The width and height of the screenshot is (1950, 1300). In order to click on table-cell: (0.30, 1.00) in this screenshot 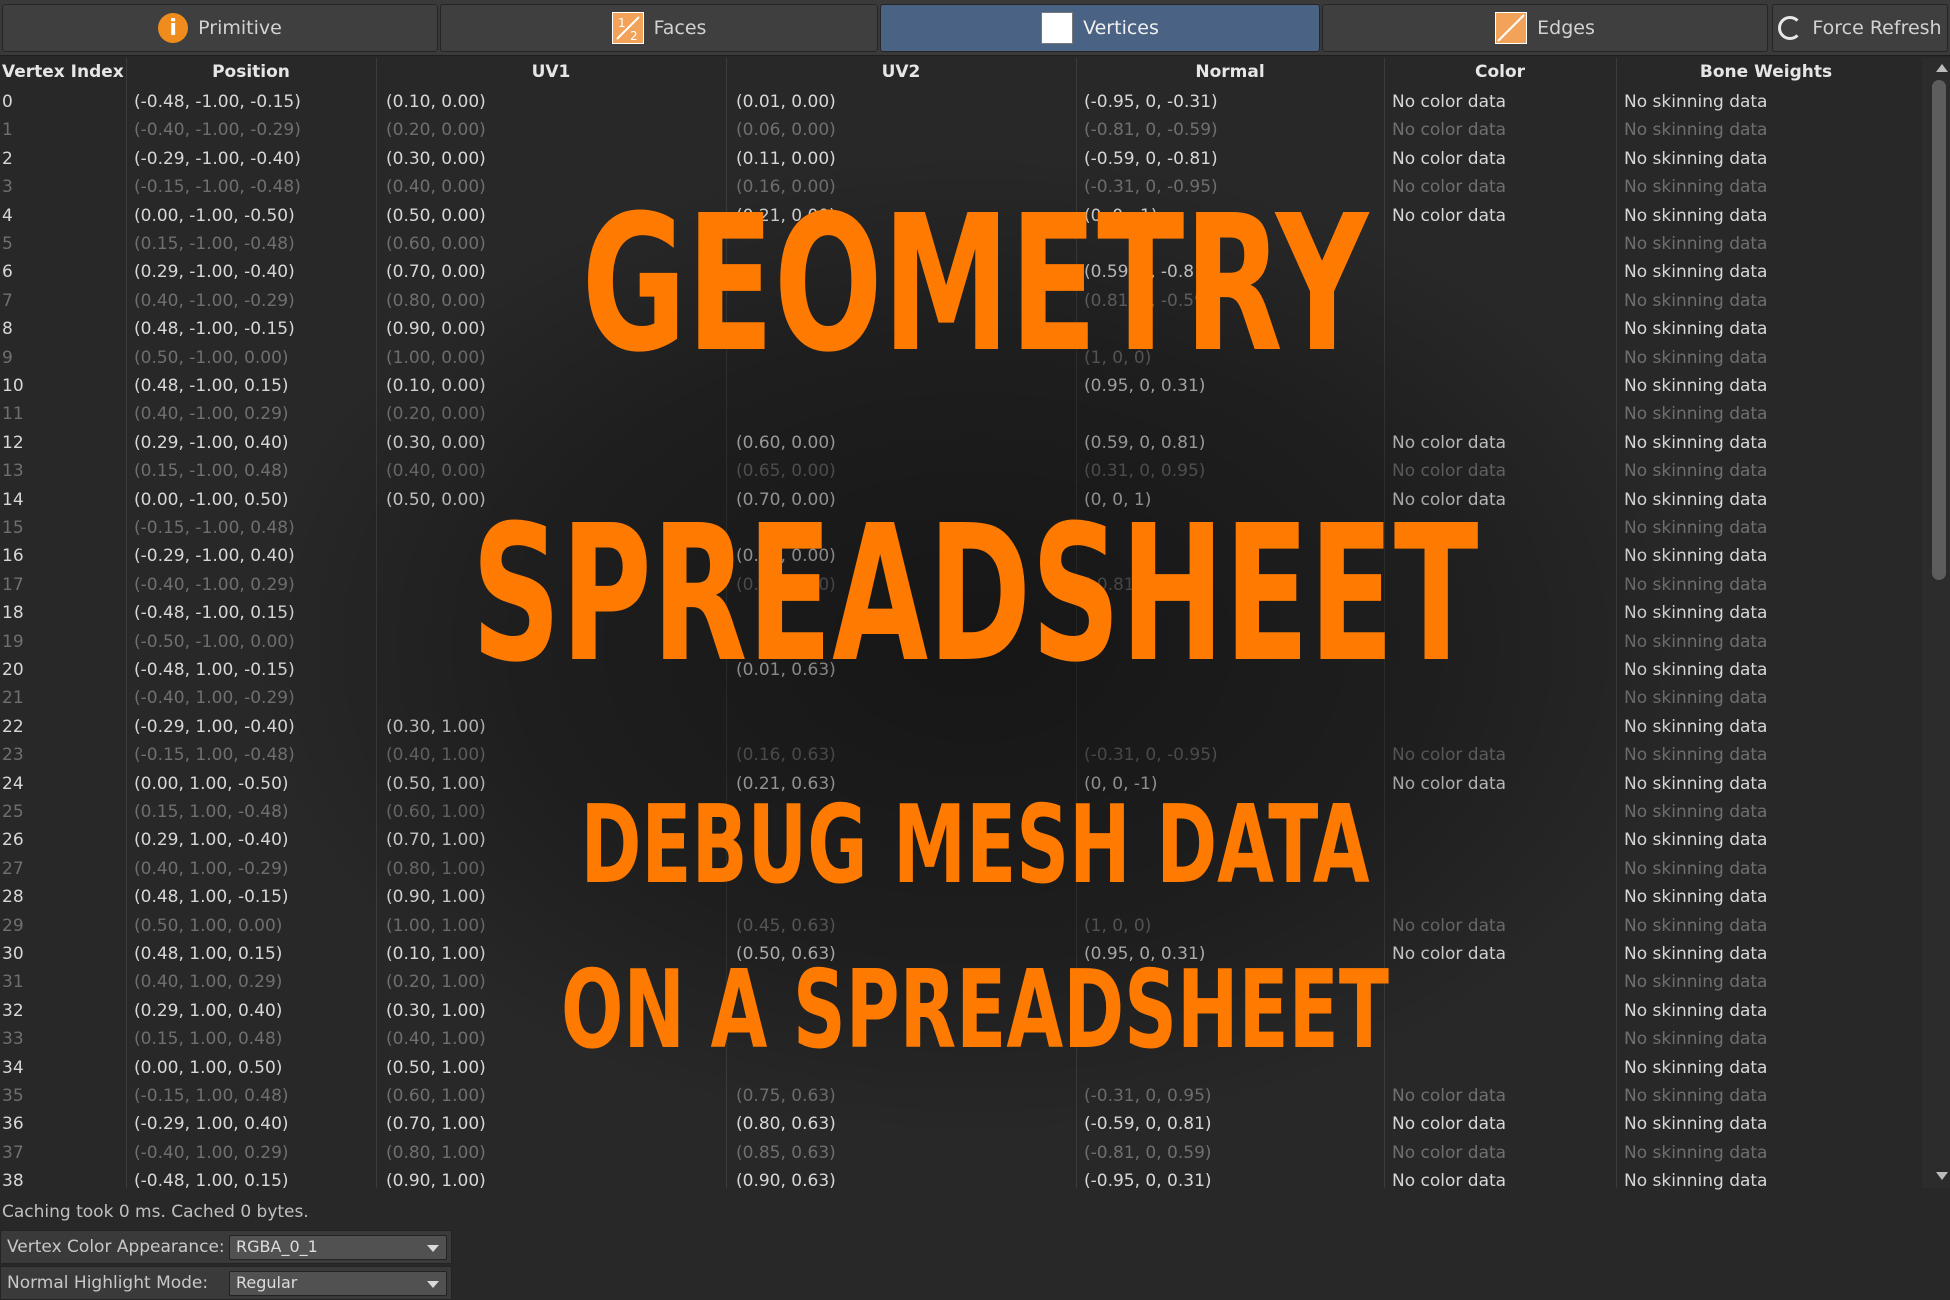, I will do `click(436, 1010)`.